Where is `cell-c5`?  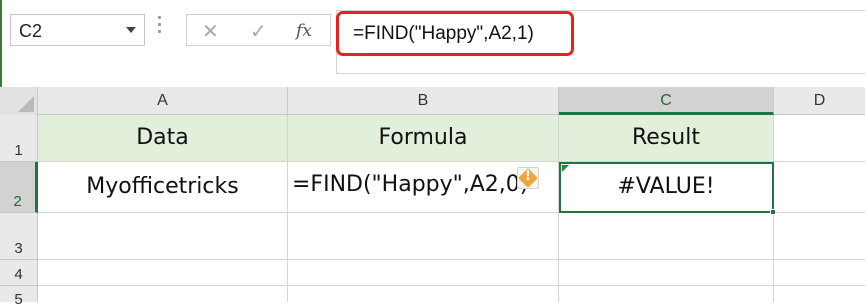
cell-c5 is located at coordinates (666, 294).